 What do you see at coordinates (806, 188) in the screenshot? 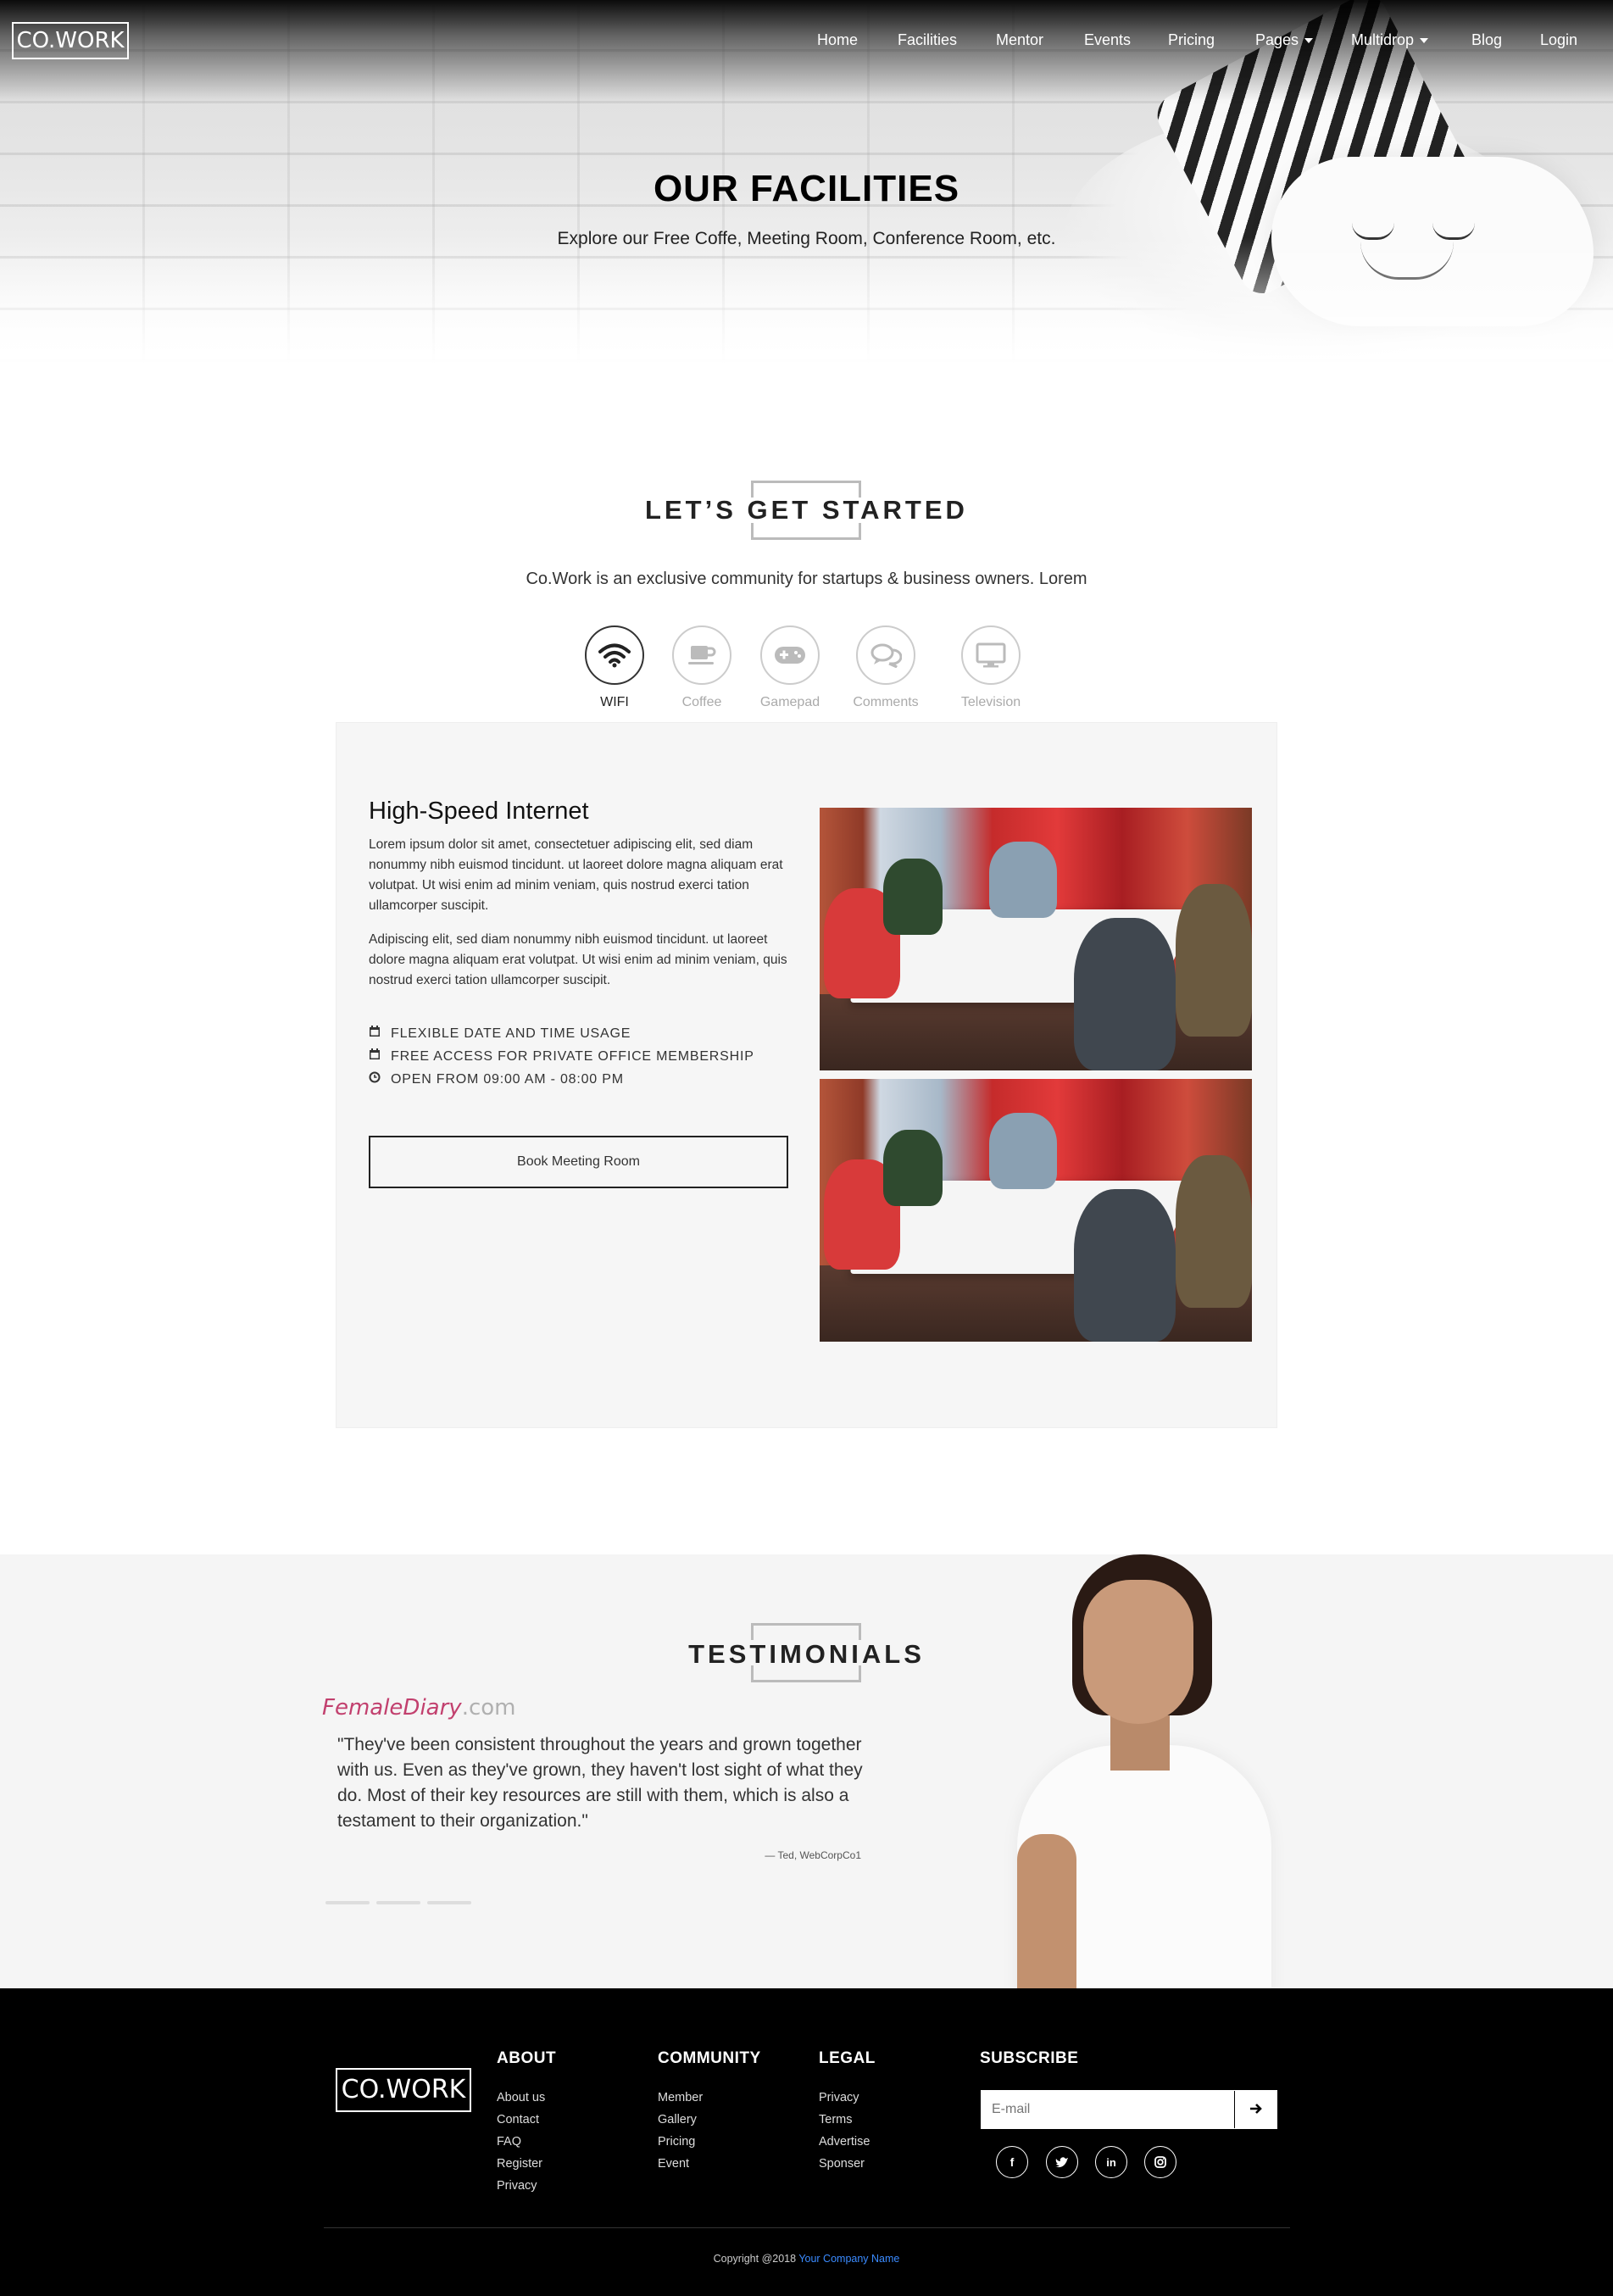
I see `page-title: OUR FACILITIES` at bounding box center [806, 188].